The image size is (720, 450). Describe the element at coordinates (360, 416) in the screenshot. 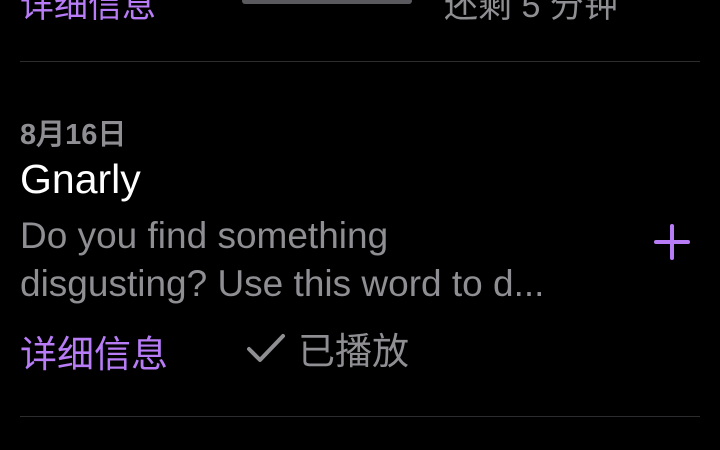

I see `divider-bottom` at that location.